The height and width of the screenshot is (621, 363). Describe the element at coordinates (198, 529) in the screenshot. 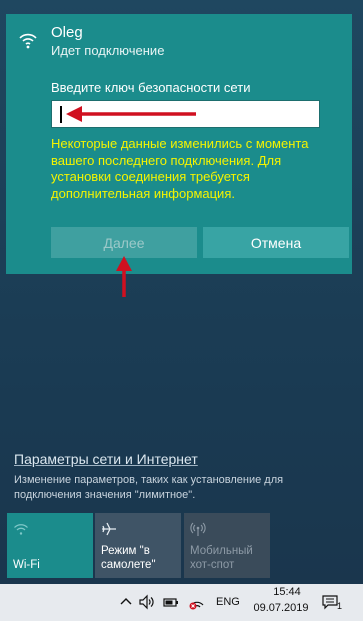

I see `hotspot-icon` at that location.